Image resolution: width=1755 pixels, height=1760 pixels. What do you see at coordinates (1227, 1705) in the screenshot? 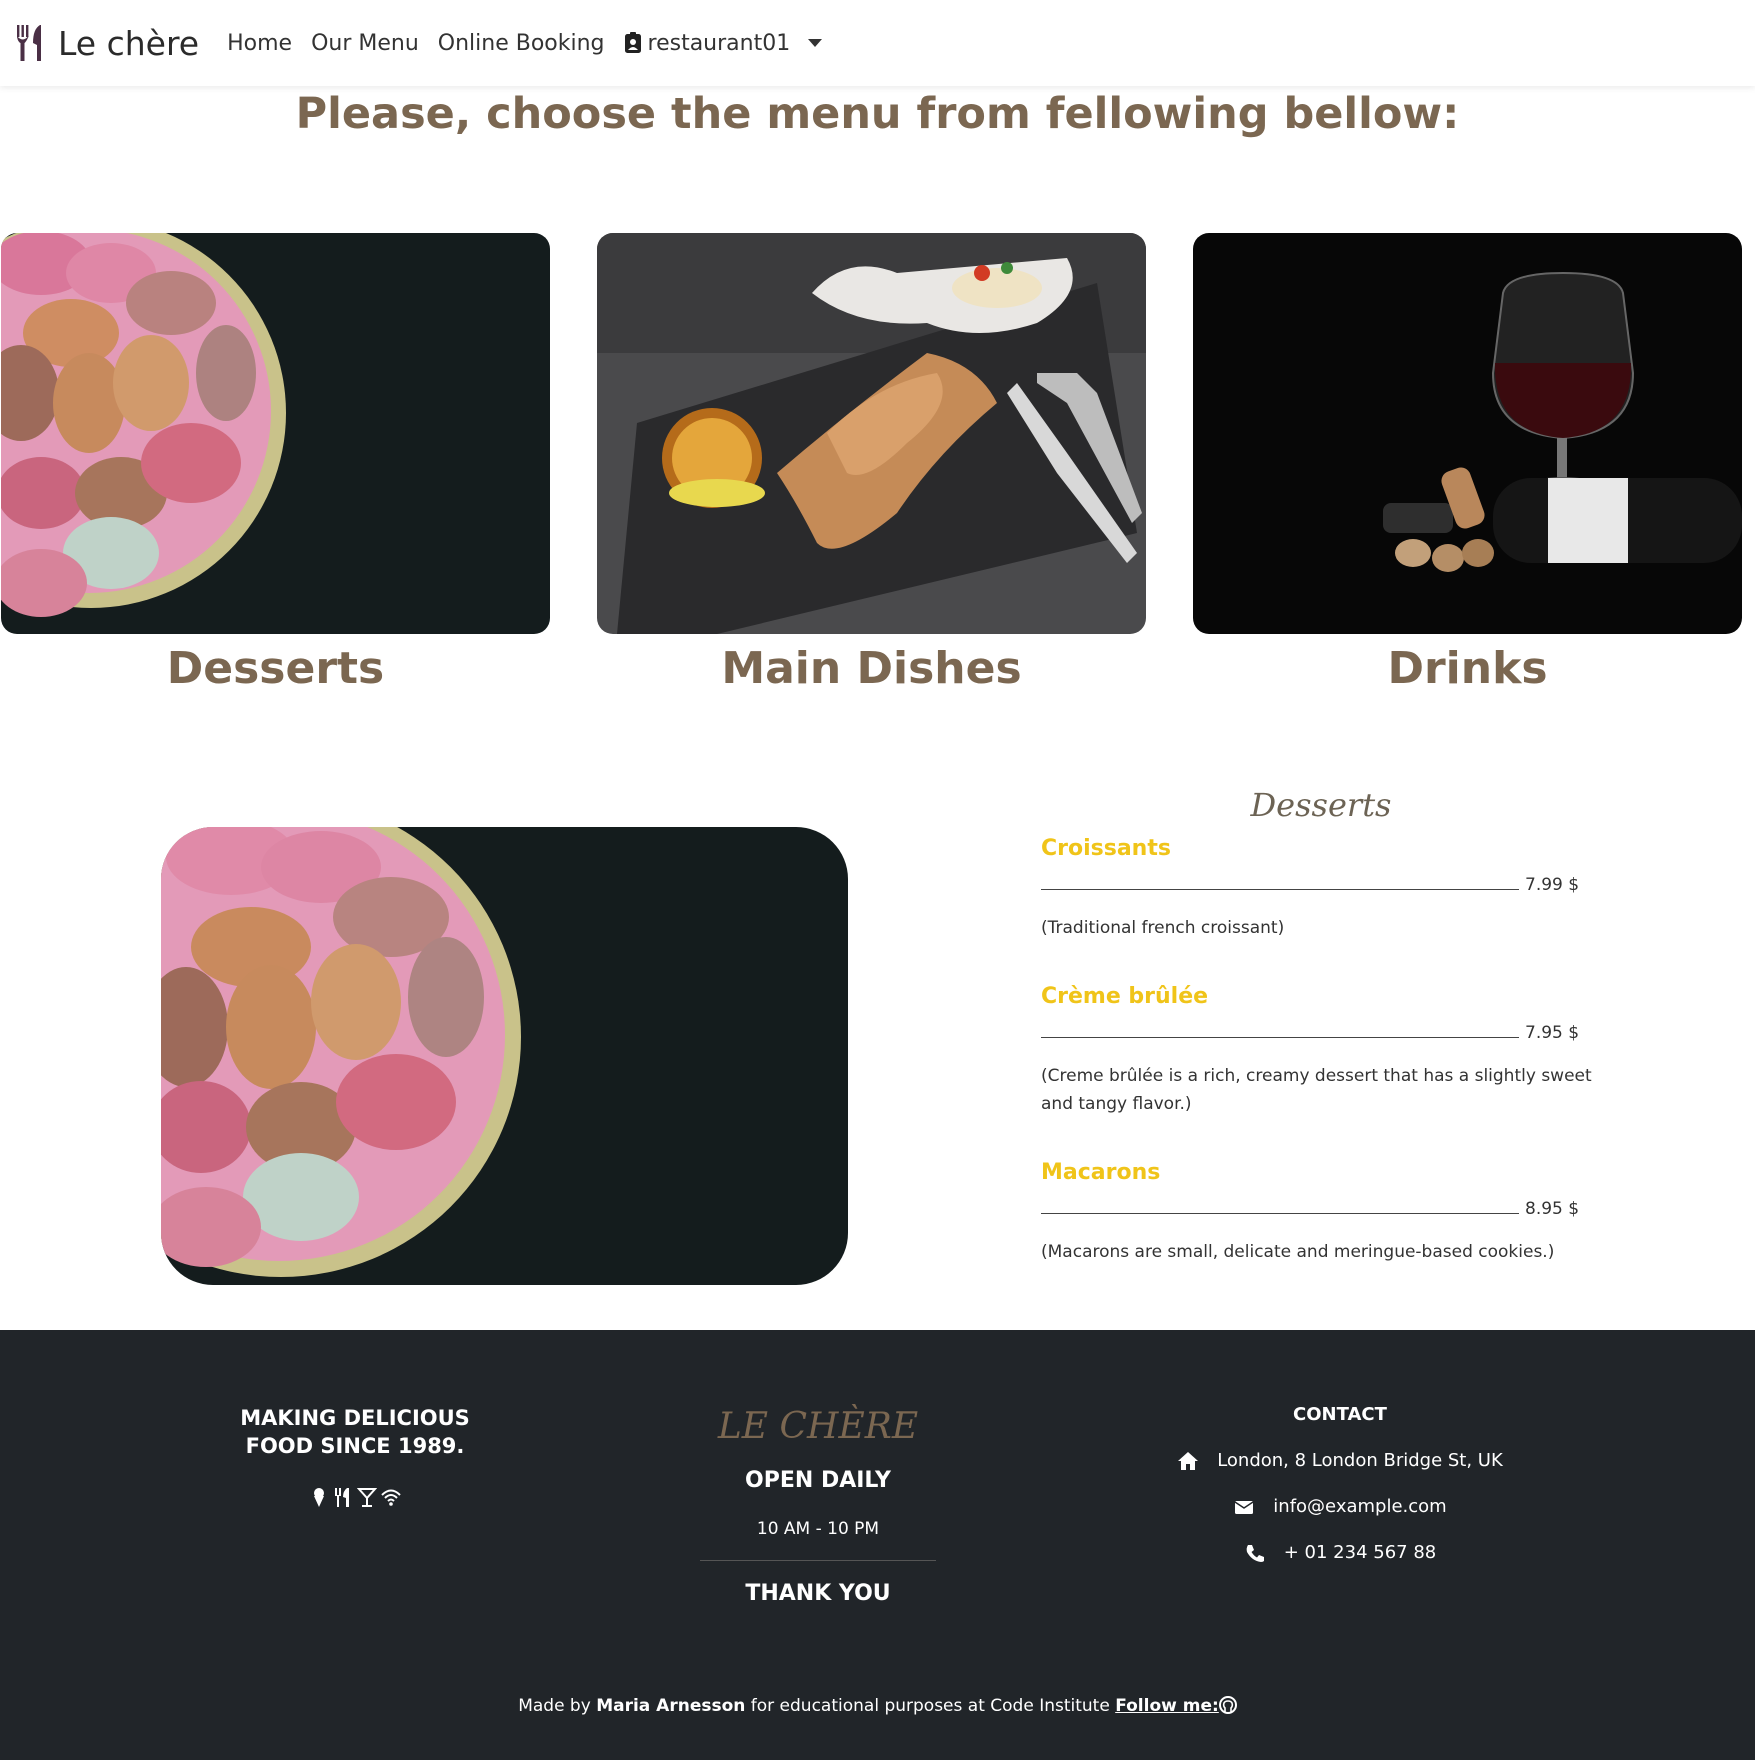
I see `github-icon` at bounding box center [1227, 1705].